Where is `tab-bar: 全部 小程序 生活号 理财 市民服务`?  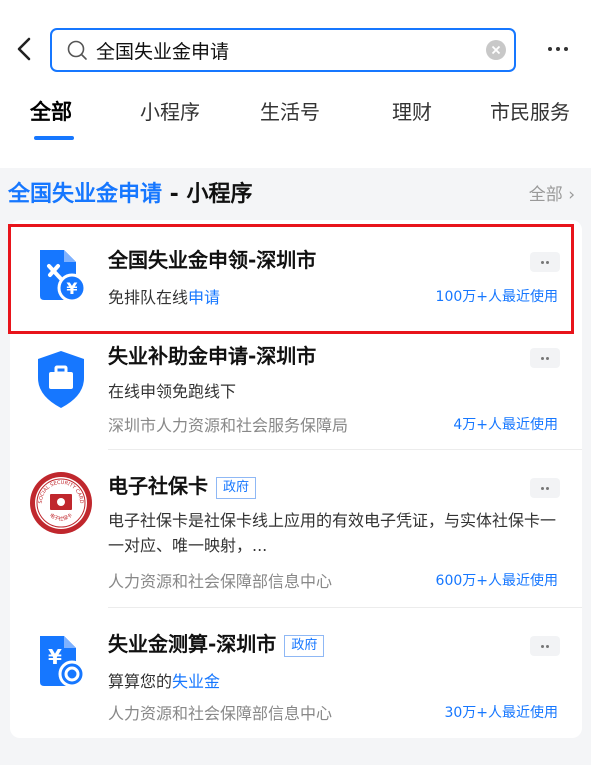
tab-bar: 全部 小程序 生活号 理财 市民服务 is located at coordinates (295, 116).